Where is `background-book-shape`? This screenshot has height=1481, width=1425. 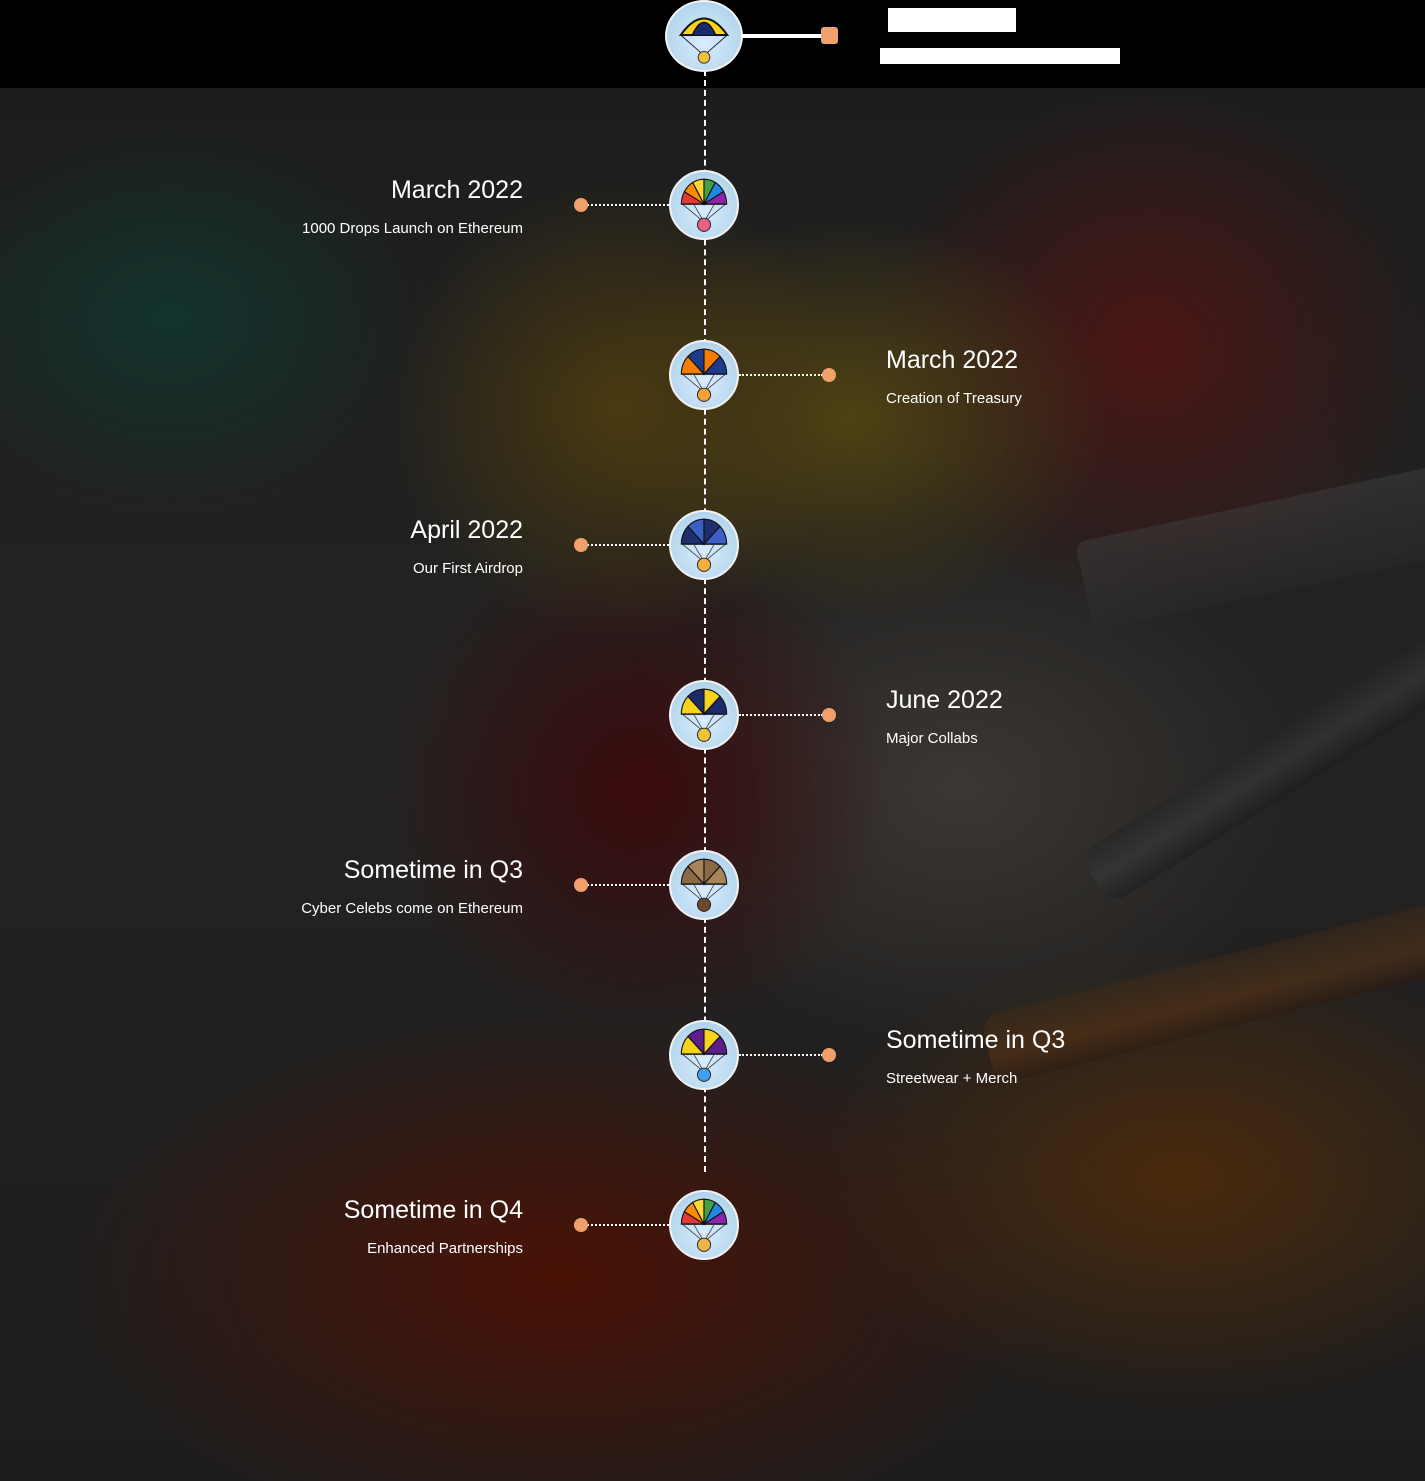
background-book-shape is located at coordinates (1250, 543).